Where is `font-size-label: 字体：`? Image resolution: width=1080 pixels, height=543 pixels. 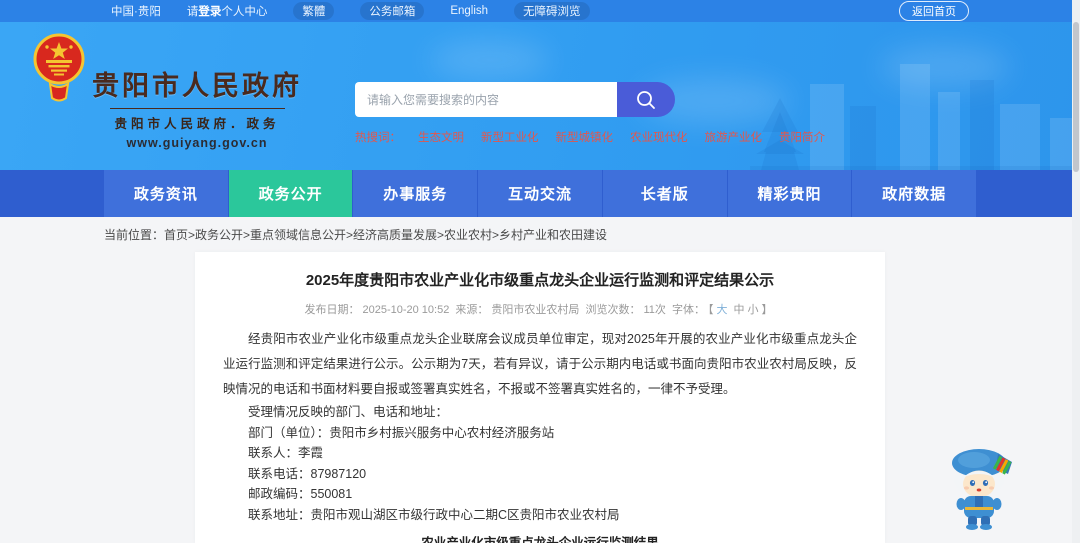
font-size-label: 字体： is located at coordinates (688, 310).